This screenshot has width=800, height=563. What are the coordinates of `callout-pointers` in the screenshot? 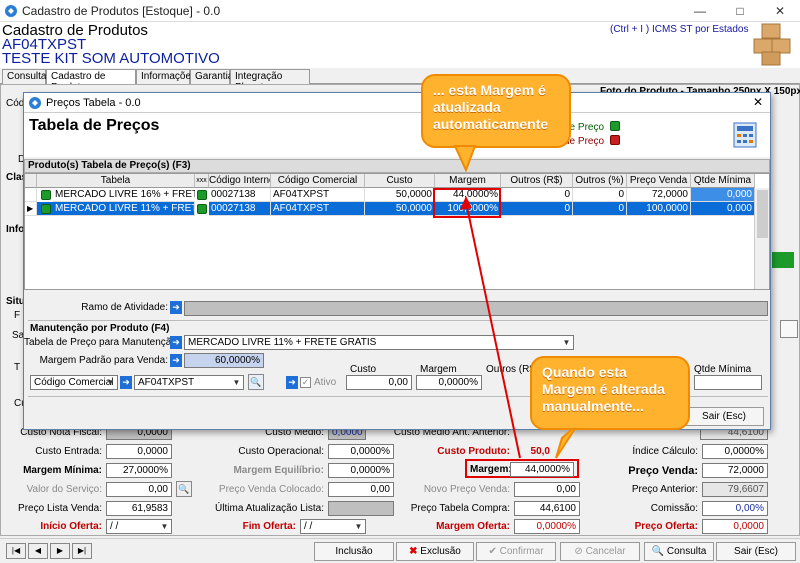 It's located at (516, 302).